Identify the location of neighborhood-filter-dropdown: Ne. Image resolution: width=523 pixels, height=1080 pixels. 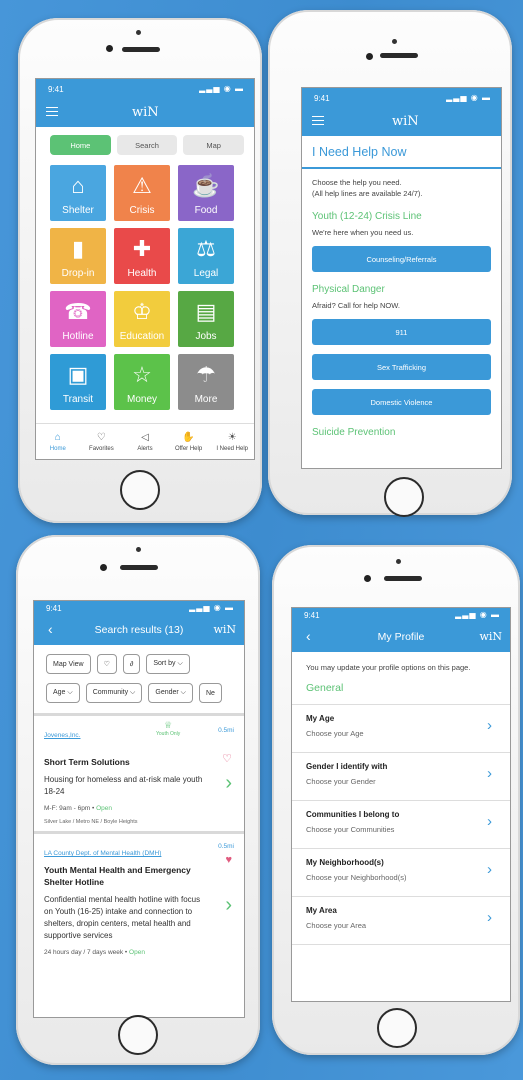
(210, 693).